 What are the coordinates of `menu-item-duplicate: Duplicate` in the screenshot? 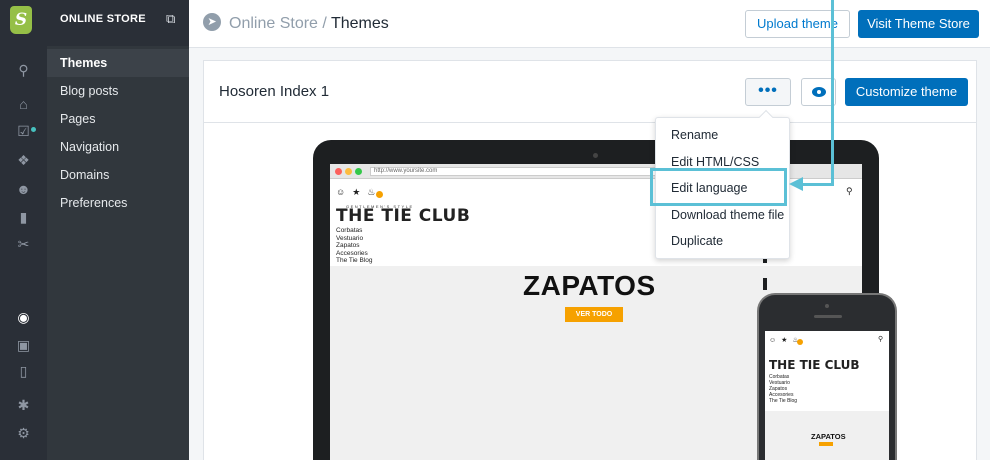 It's located at (722, 241).